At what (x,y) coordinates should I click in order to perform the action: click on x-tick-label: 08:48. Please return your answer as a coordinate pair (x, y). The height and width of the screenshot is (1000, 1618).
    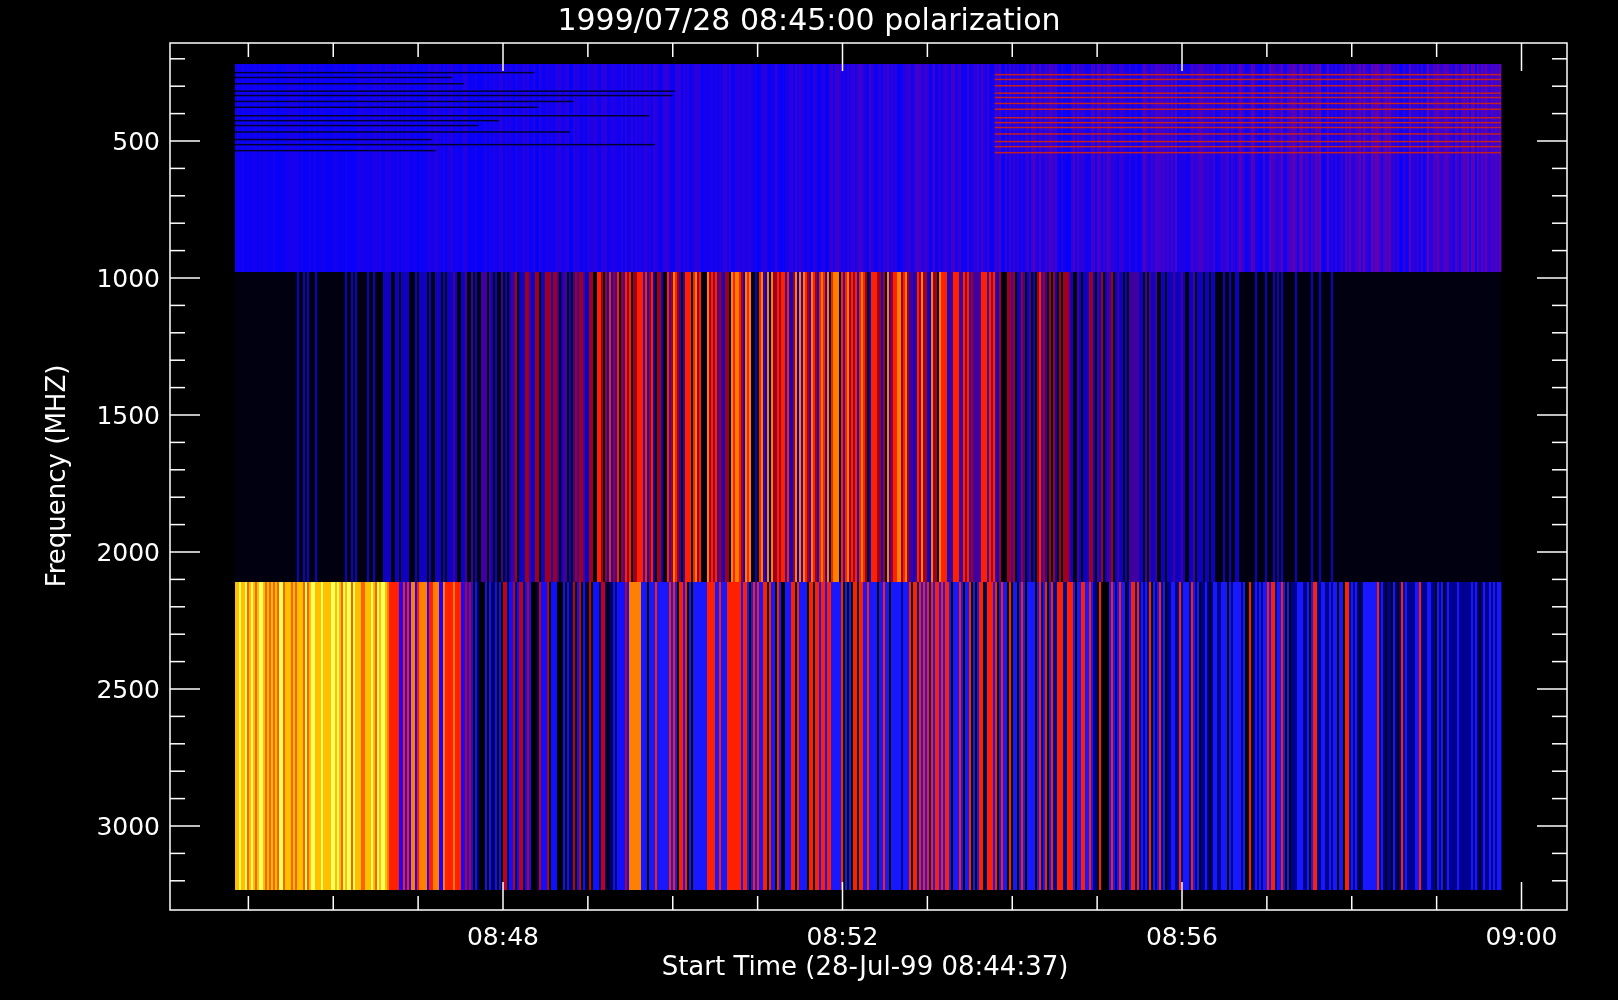
    Looking at the image, I should click on (503, 936).